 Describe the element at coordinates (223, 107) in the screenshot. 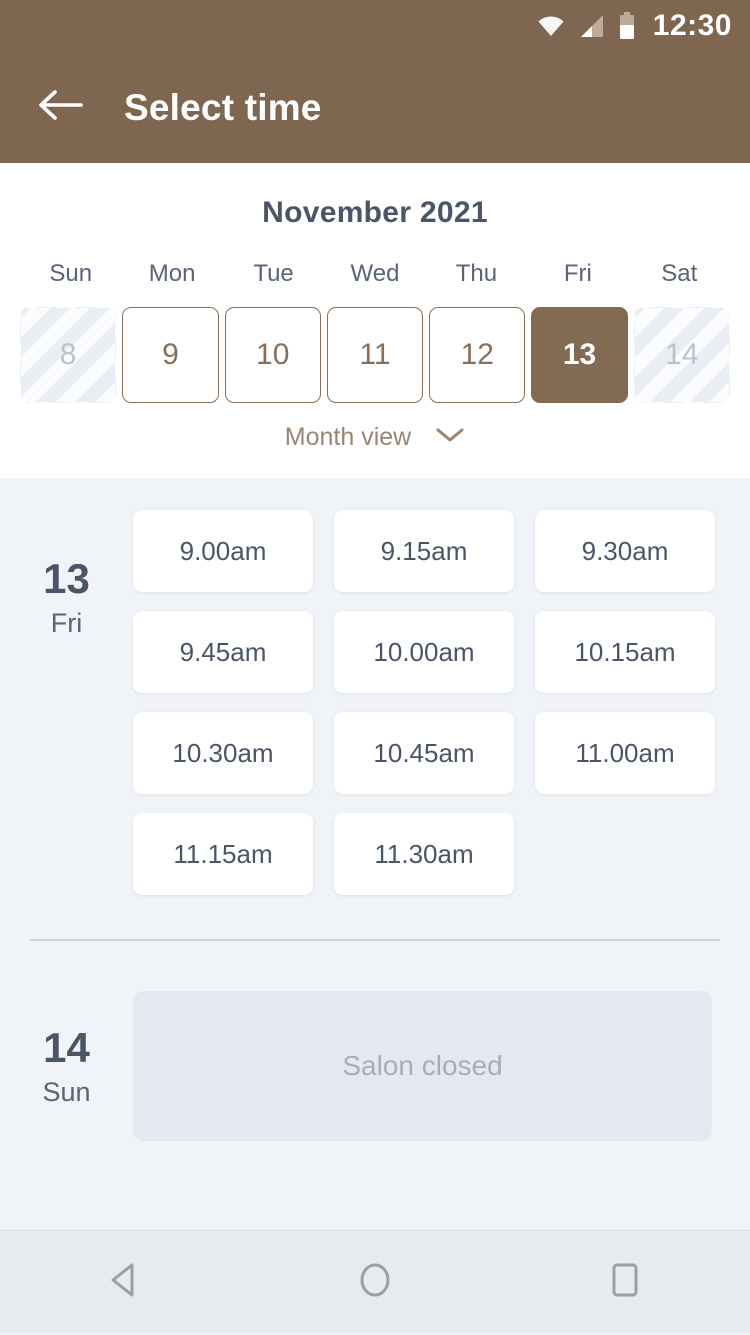

I see `page-title: Select time` at that location.